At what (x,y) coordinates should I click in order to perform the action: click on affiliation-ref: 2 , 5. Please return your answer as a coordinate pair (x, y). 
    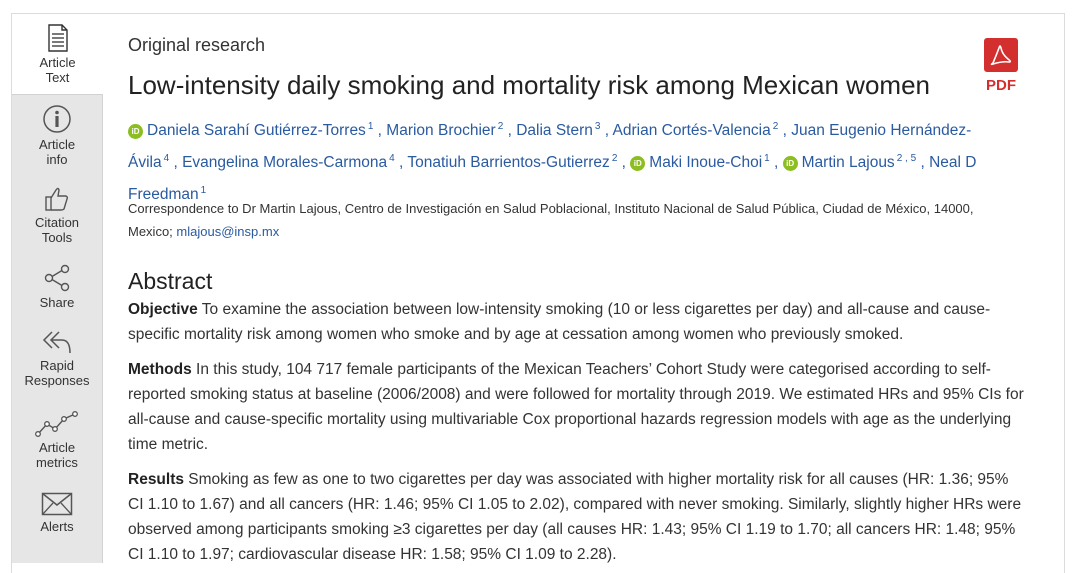
    Looking at the image, I should click on (906, 158).